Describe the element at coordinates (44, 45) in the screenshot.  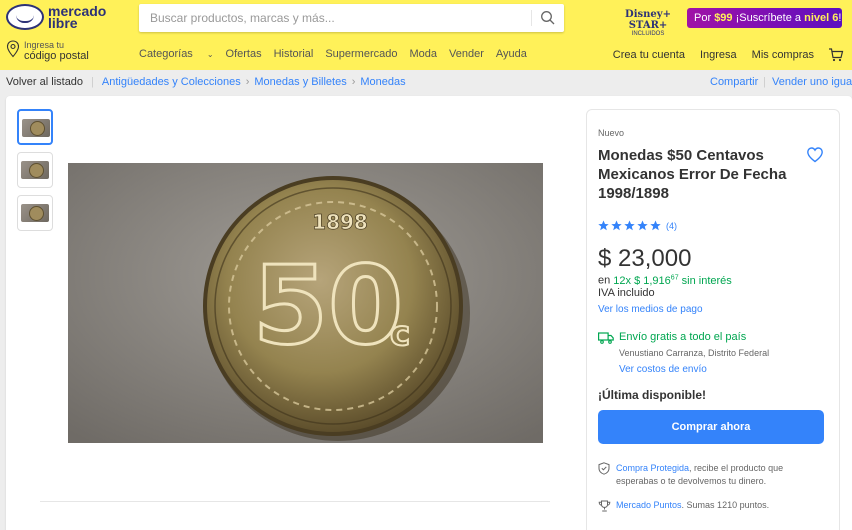
I see `location-label: Ingresa tu` at that location.